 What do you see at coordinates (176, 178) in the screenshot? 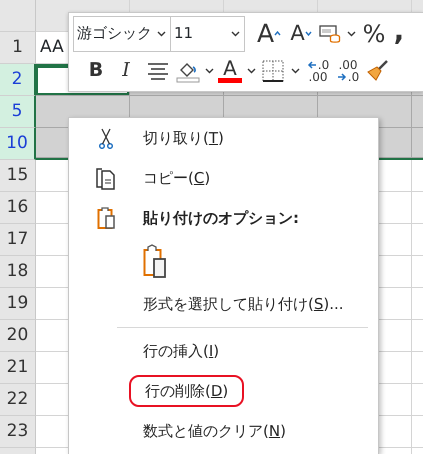
I see `menu-label: コピー(C)` at bounding box center [176, 178].